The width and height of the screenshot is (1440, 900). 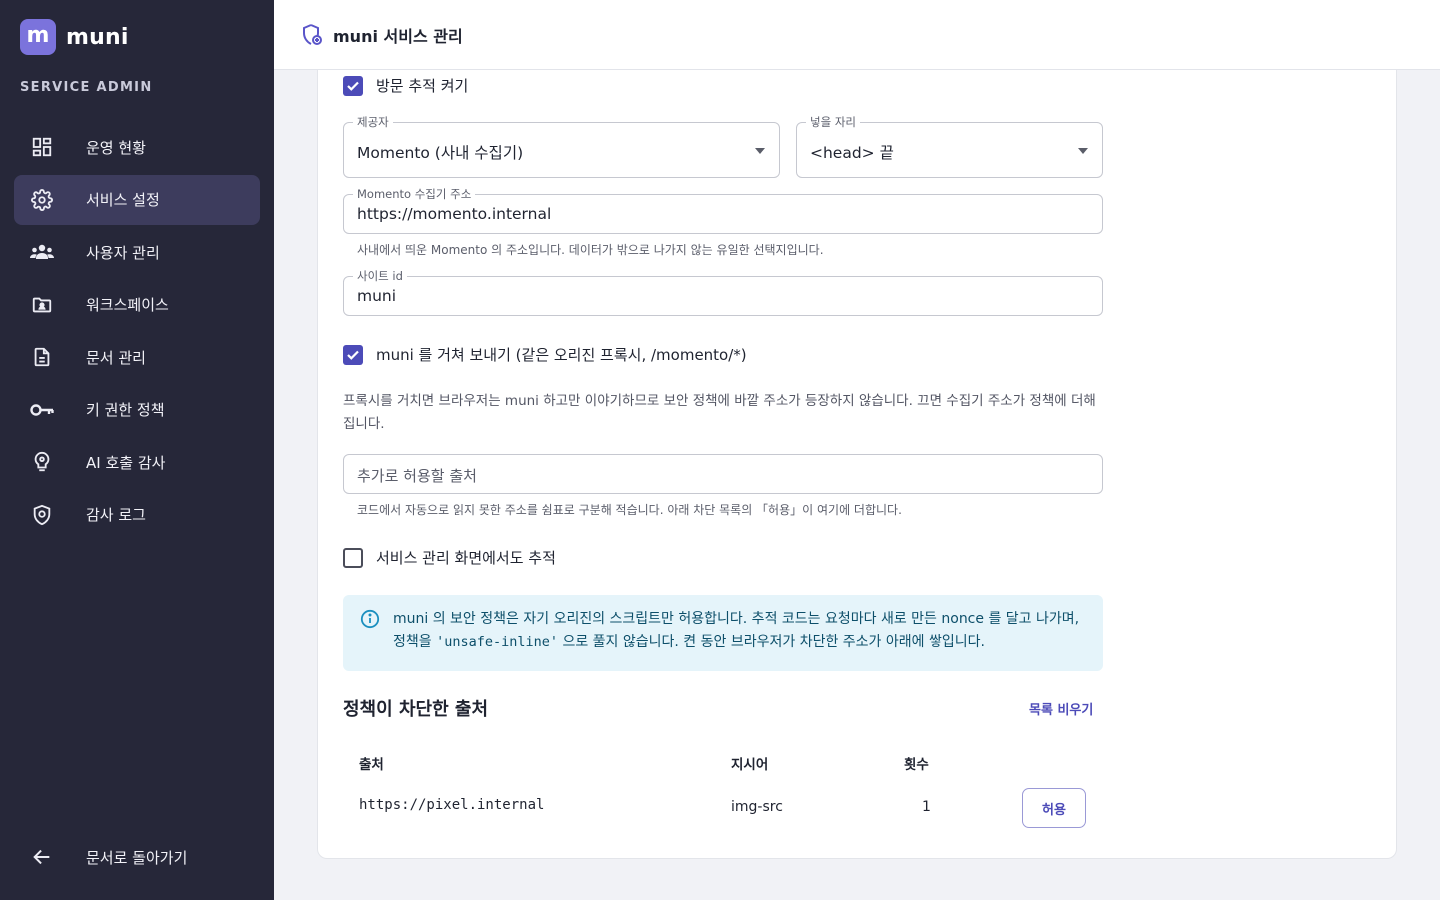 I want to click on admin-tracking-label: 서비스 관리 화면에서도 추적, so click(x=466, y=558).